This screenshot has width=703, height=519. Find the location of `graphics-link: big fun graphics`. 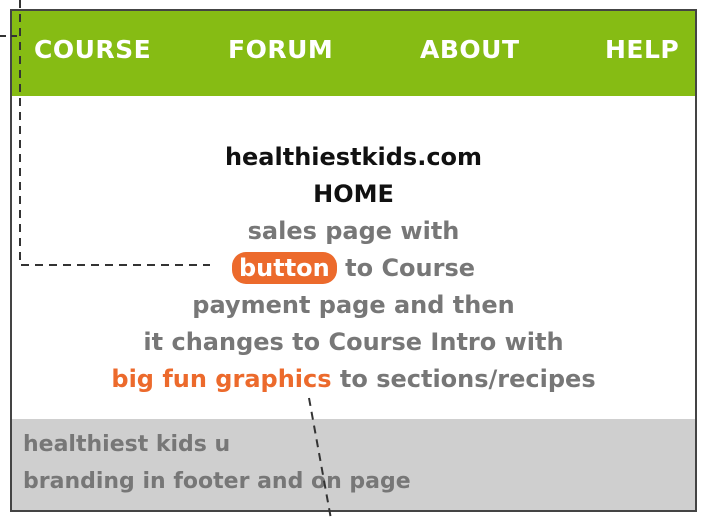

graphics-link: big fun graphics is located at coordinates (221, 379).